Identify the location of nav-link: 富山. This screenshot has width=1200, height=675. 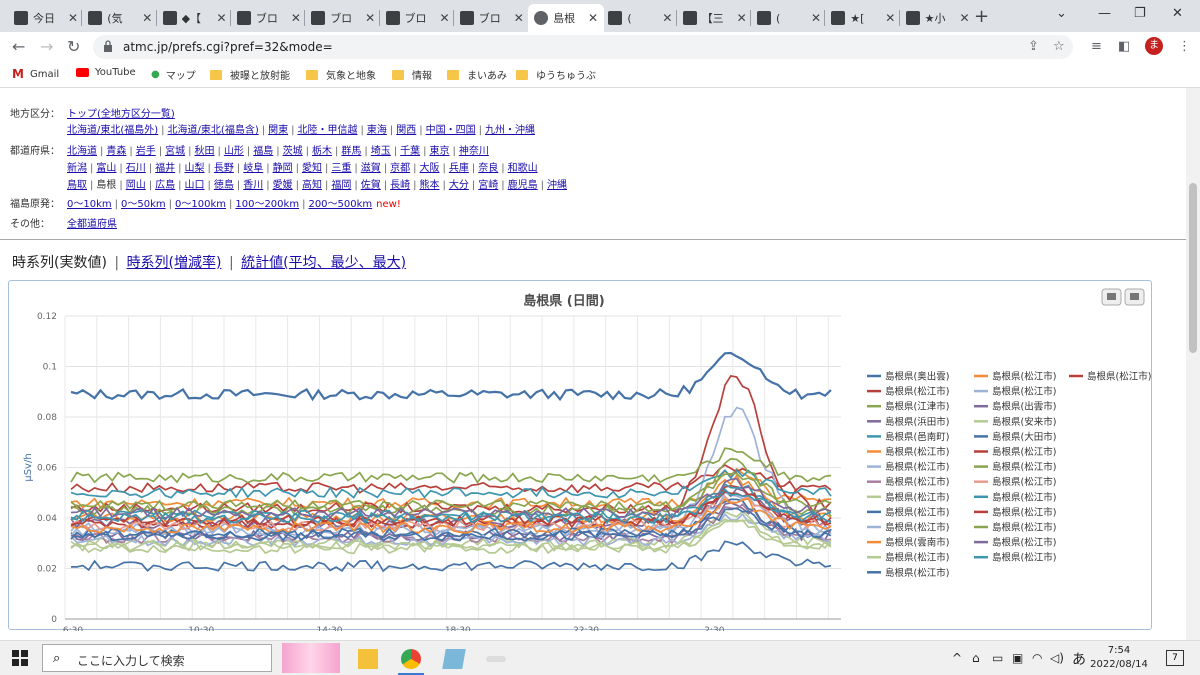
(106, 168).